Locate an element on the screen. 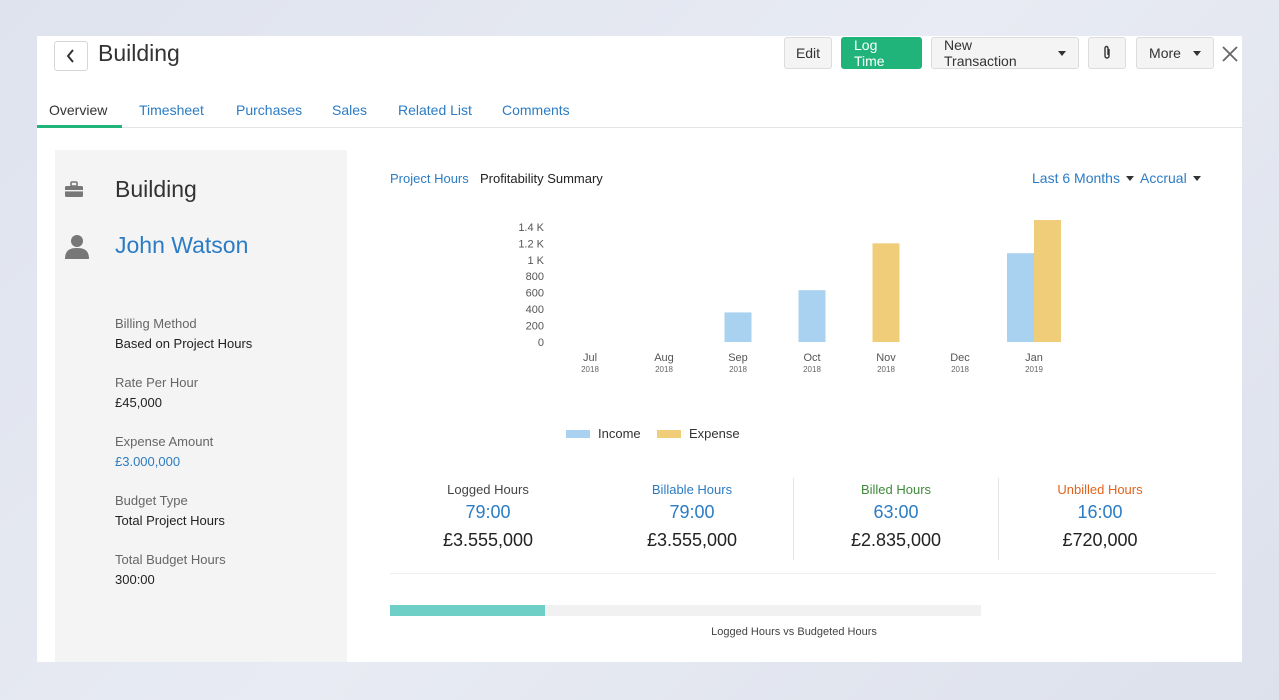 The image size is (1279, 700). stat-unbilled-hours: Unbilled Hours 16:00 £720,000 is located at coordinates (1100, 516).